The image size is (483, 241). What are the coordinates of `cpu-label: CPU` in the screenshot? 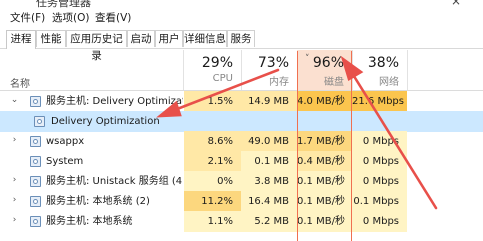 It's located at (222, 78).